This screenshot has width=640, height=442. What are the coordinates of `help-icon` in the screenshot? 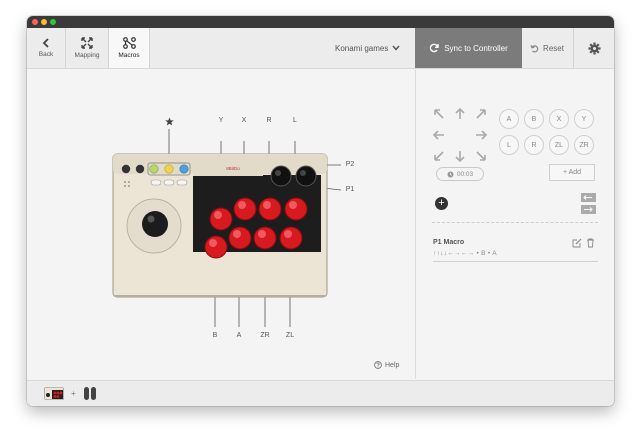 It's located at (378, 365).